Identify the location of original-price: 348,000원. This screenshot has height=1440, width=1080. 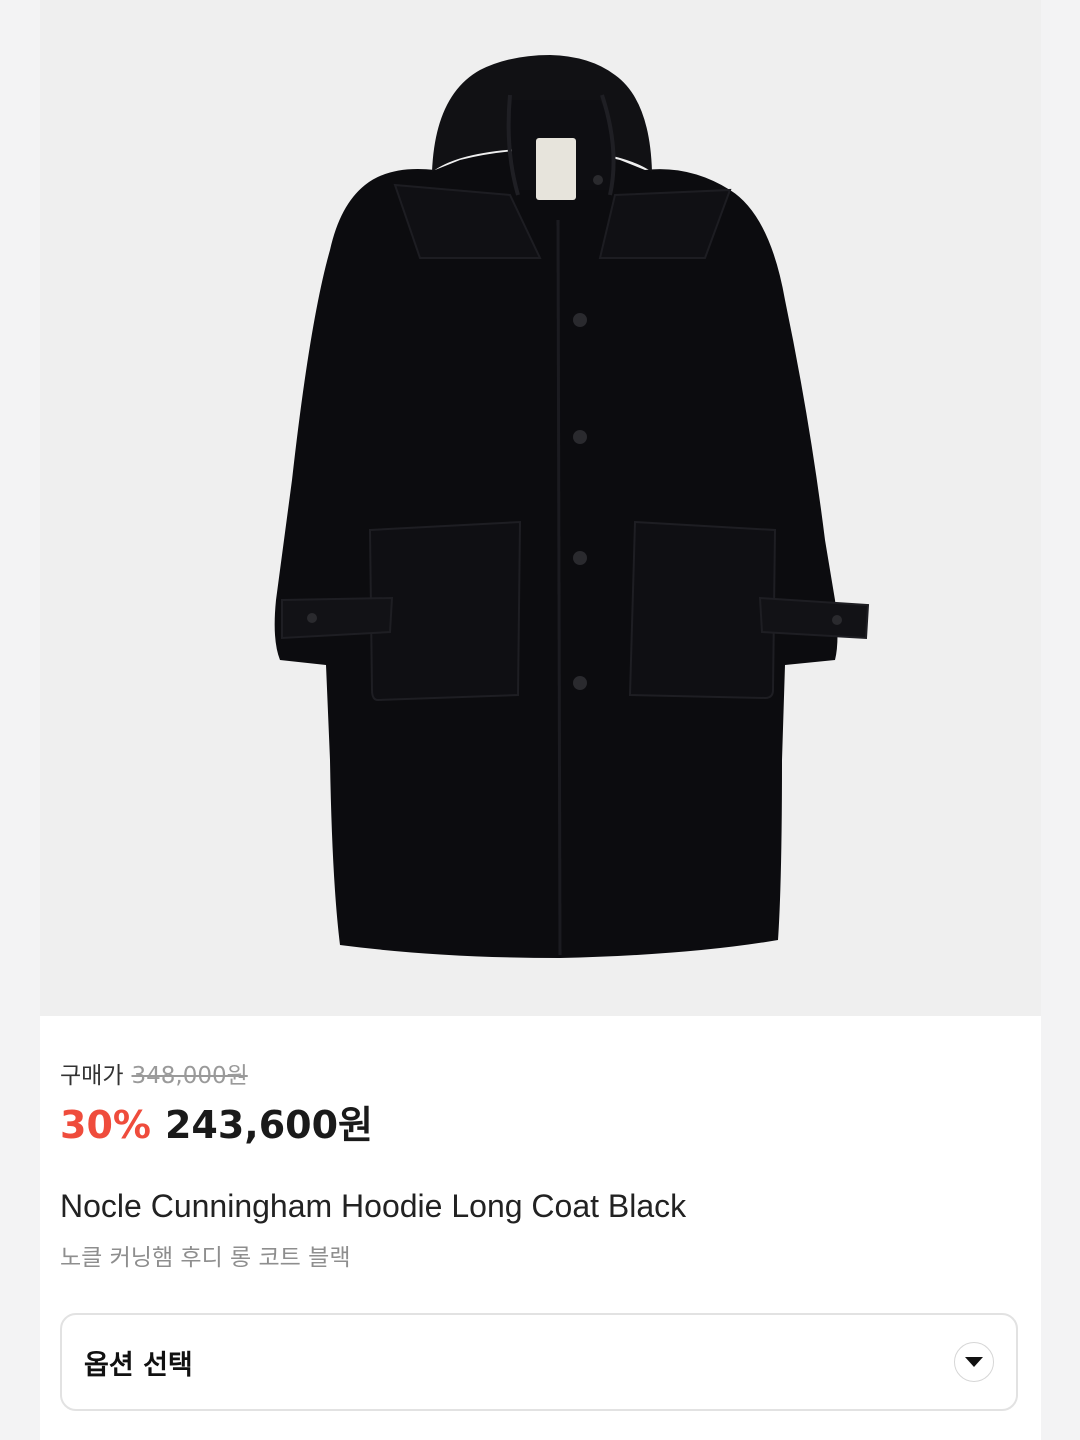
(189, 1076).